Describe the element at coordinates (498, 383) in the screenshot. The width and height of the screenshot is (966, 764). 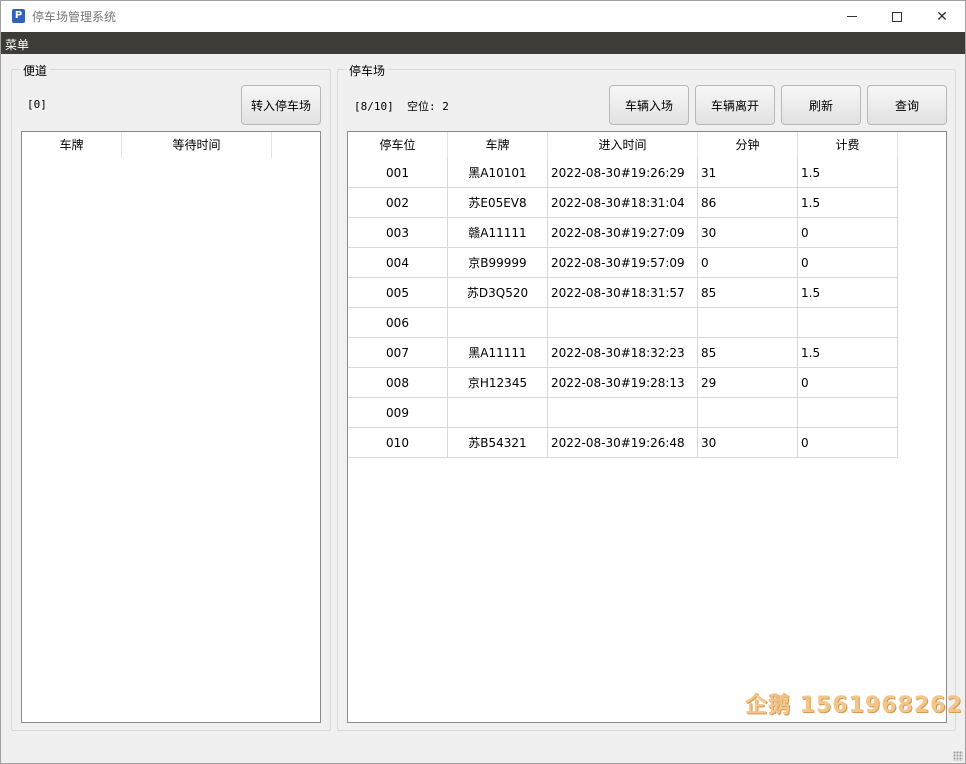
I see `plate-cell: 京H12345` at that location.